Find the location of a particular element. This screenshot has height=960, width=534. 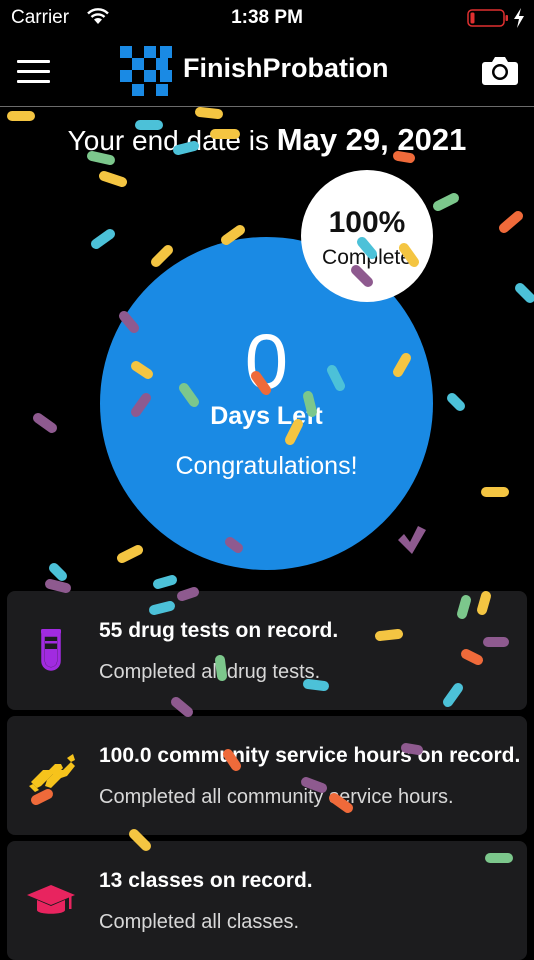

charging-bolt-icon is located at coordinates (519, 18).